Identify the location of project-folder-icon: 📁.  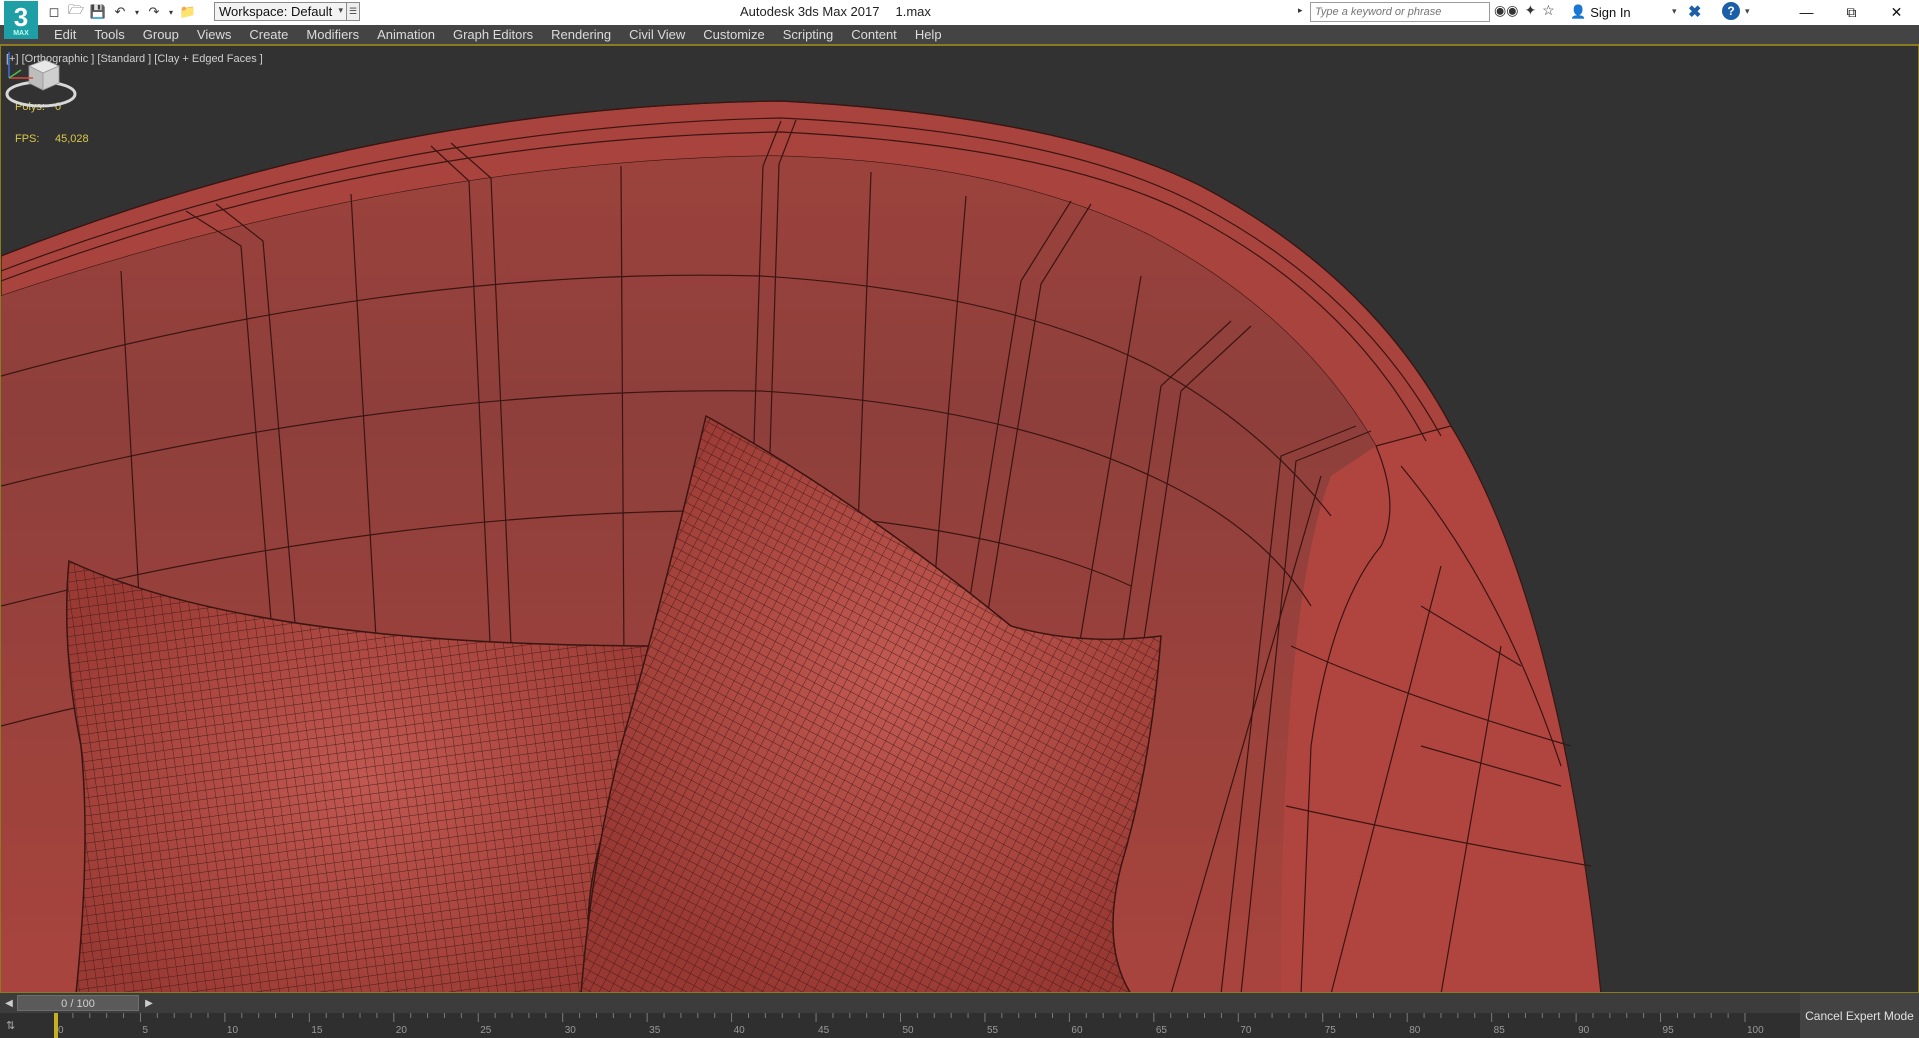
(188, 12).